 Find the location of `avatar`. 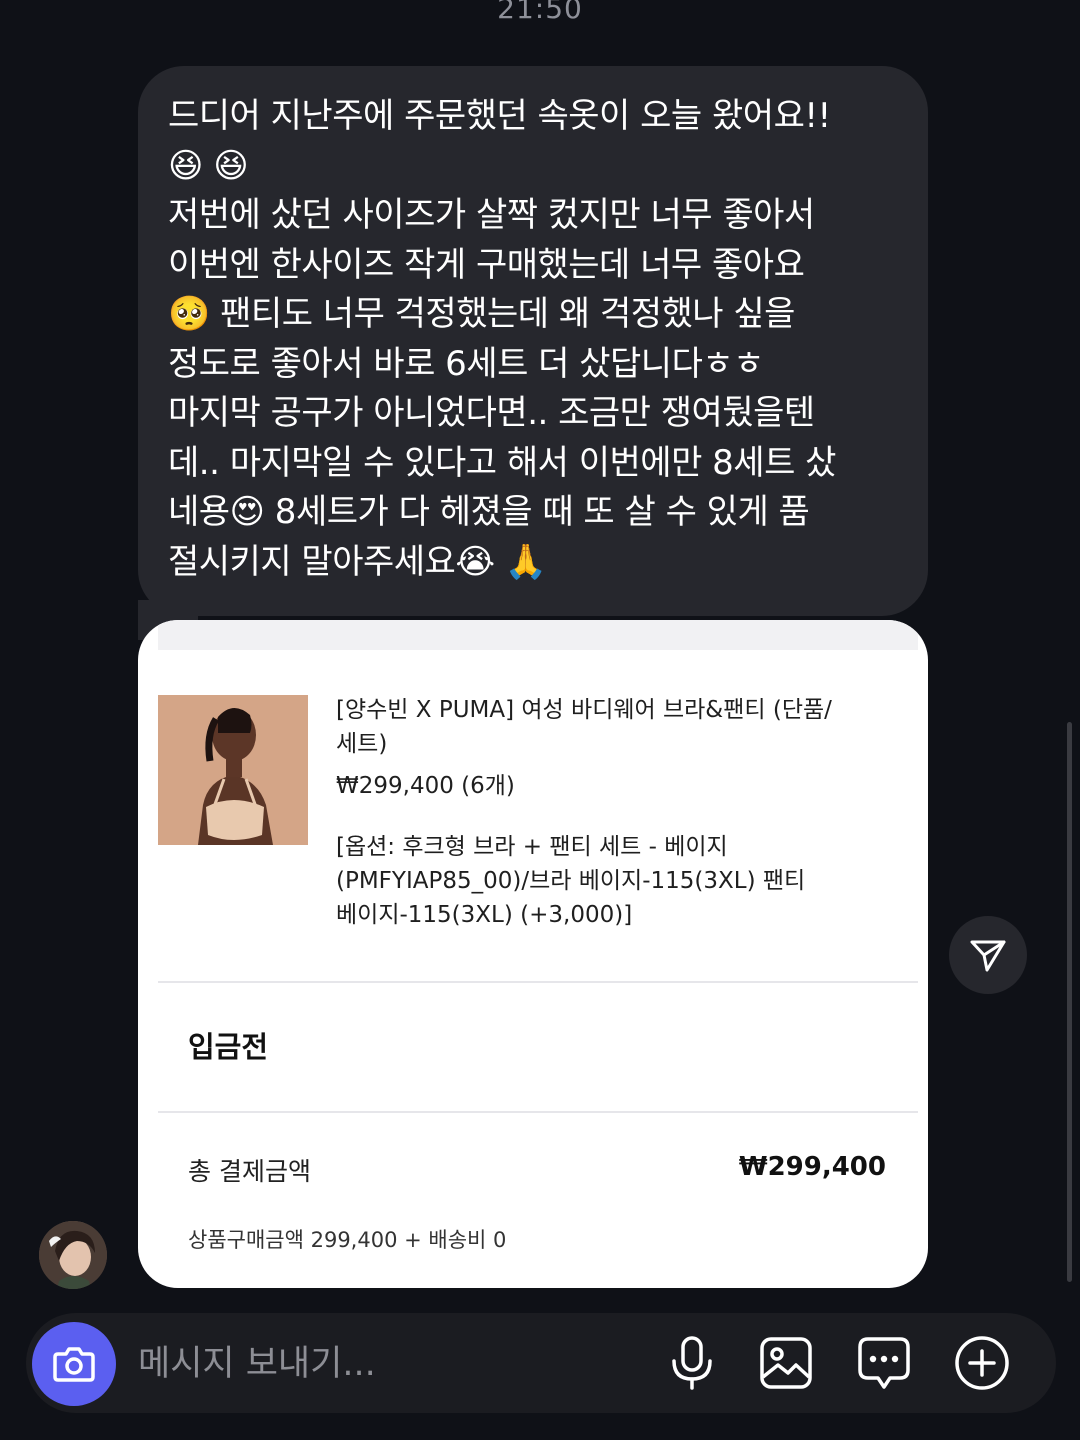

avatar is located at coordinates (73, 1255).